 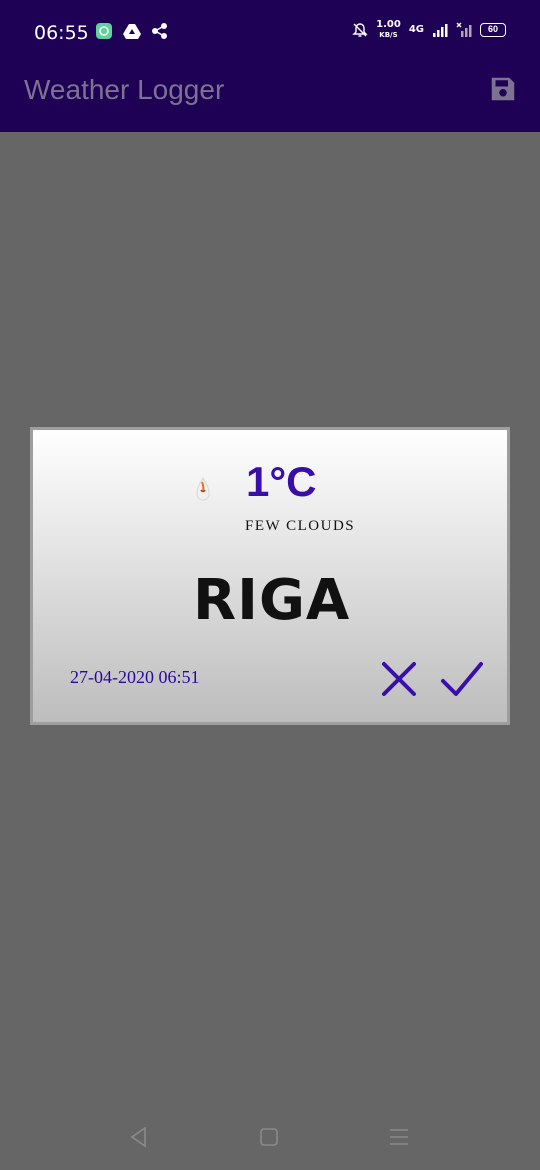 What do you see at coordinates (104, 31) in the screenshot?
I see `chat-app-icon` at bounding box center [104, 31].